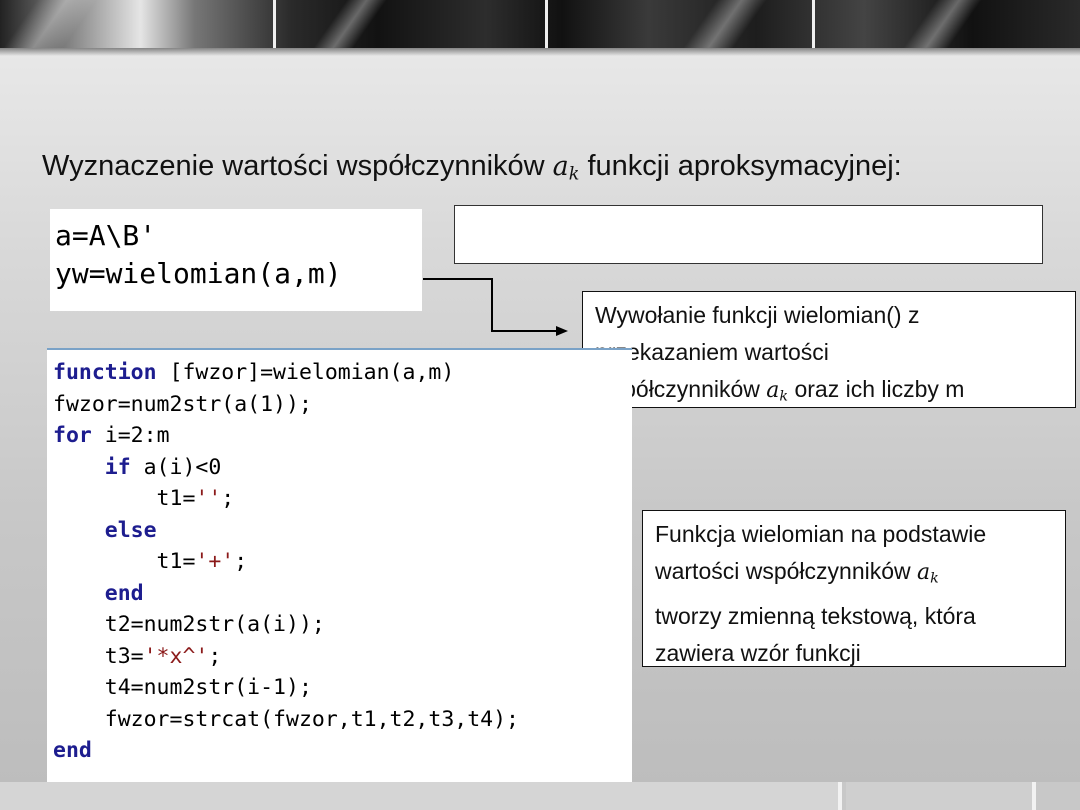 The image size is (1080, 810). Describe the element at coordinates (712, 352) in the screenshot. I see `callout-line: przekazaniem wartości` at that location.